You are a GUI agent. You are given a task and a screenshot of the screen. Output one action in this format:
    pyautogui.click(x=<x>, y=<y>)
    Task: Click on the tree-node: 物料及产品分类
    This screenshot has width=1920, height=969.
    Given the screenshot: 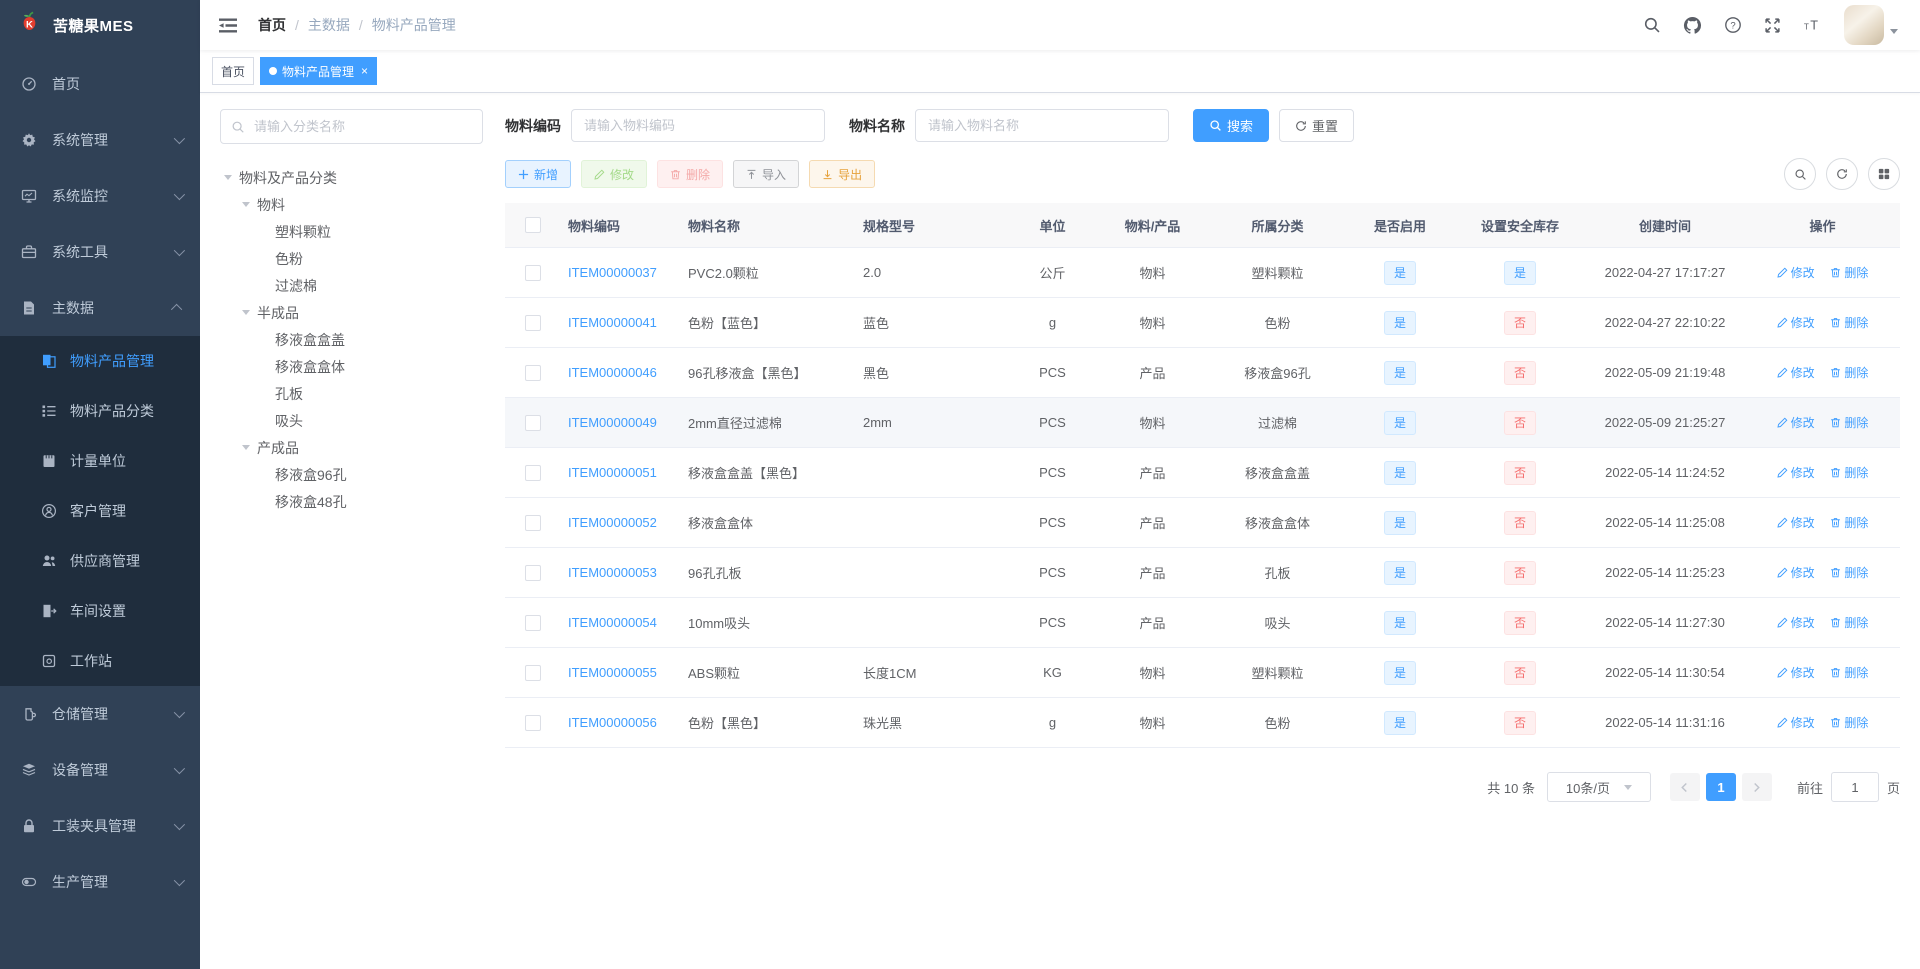 What is the action you would take?
    pyautogui.click(x=351, y=177)
    